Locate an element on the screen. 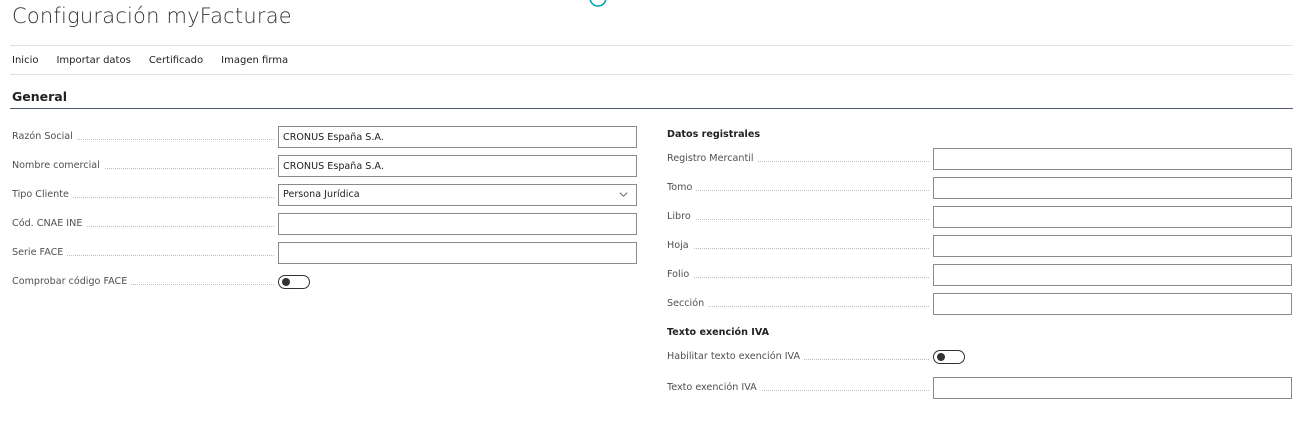 The image size is (1299, 424). field-label: Registro Mercantil is located at coordinates (712, 158).